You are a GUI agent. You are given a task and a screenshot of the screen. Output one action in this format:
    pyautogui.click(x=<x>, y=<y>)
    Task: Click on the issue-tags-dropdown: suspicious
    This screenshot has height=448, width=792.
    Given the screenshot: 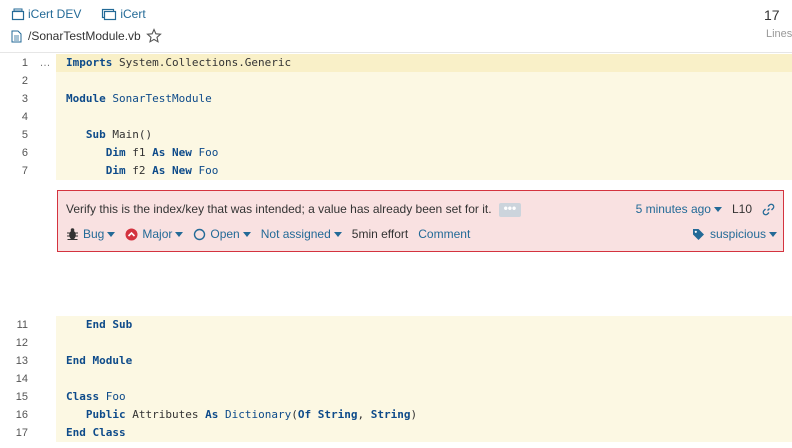 What is the action you would take?
    pyautogui.click(x=734, y=234)
    